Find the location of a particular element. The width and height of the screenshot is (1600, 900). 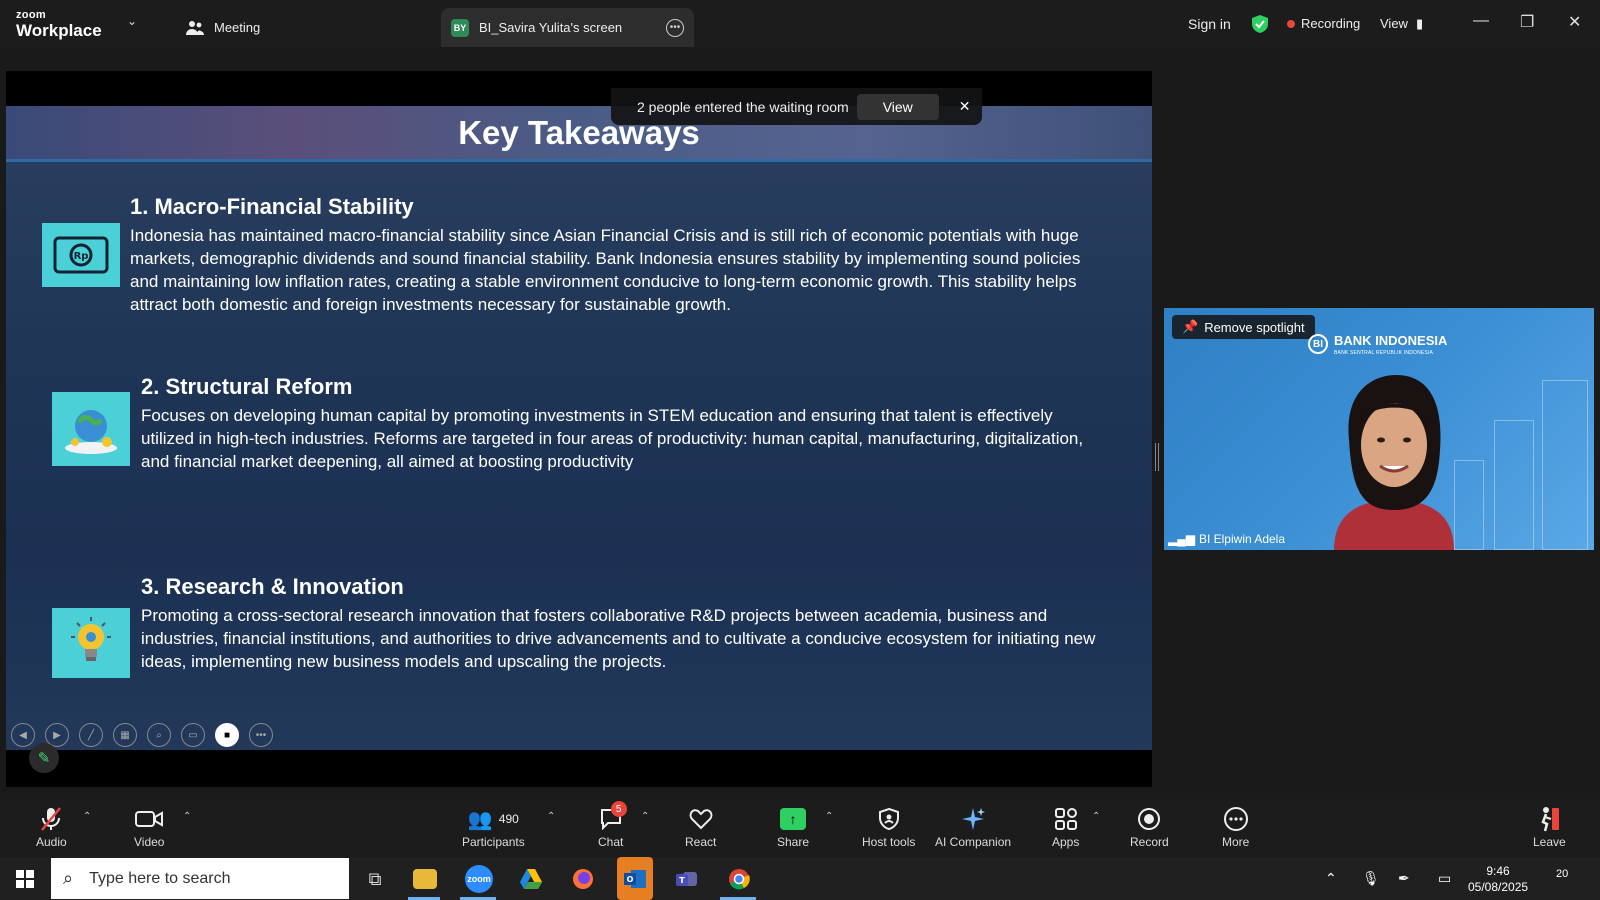

firefox-icon is located at coordinates (583, 879).